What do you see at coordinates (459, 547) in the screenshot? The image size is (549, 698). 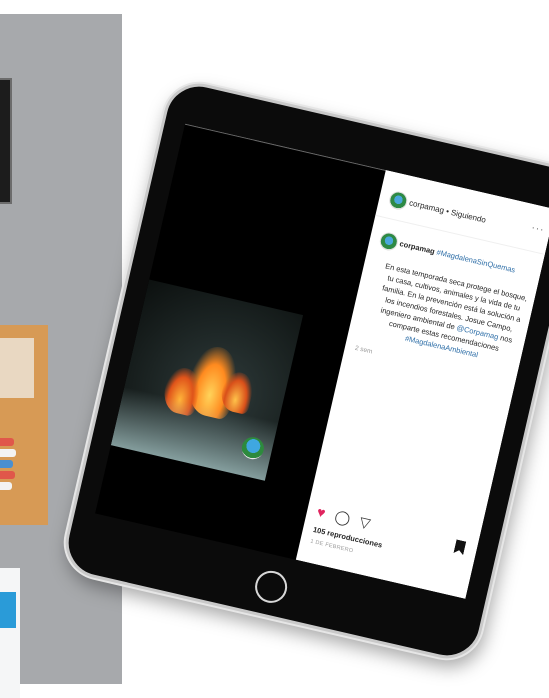 I see `bookmark-icon` at bounding box center [459, 547].